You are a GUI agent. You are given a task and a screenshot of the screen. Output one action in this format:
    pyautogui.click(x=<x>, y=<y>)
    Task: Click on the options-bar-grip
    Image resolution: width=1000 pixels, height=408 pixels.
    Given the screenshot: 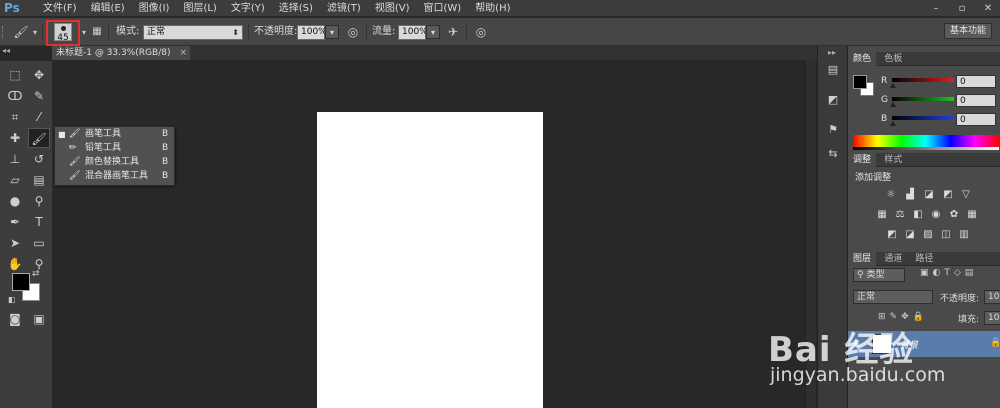 What is the action you would take?
    pyautogui.click(x=5, y=32)
    